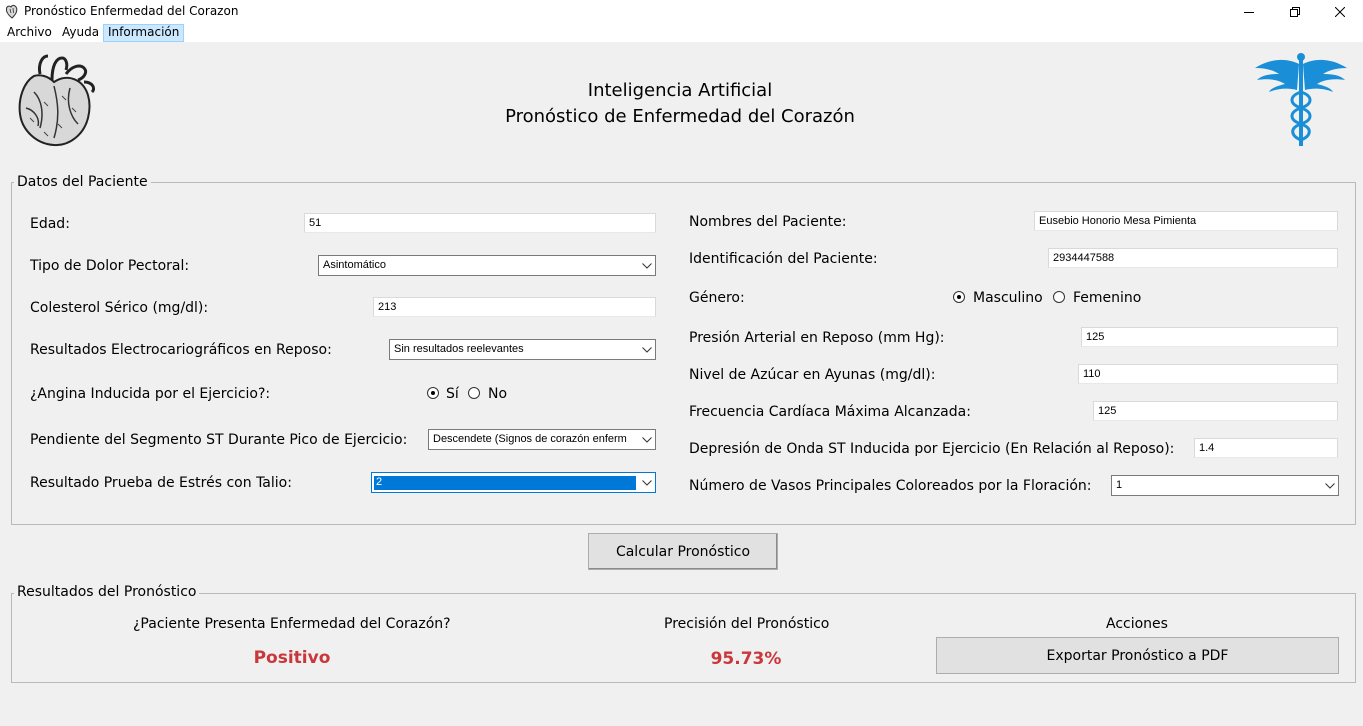 The height and width of the screenshot is (726, 1363). Describe the element at coordinates (817, 338) in the screenshot. I see `blood-pressure-label: Presión Arterial en Reposo (mm Hg):` at that location.